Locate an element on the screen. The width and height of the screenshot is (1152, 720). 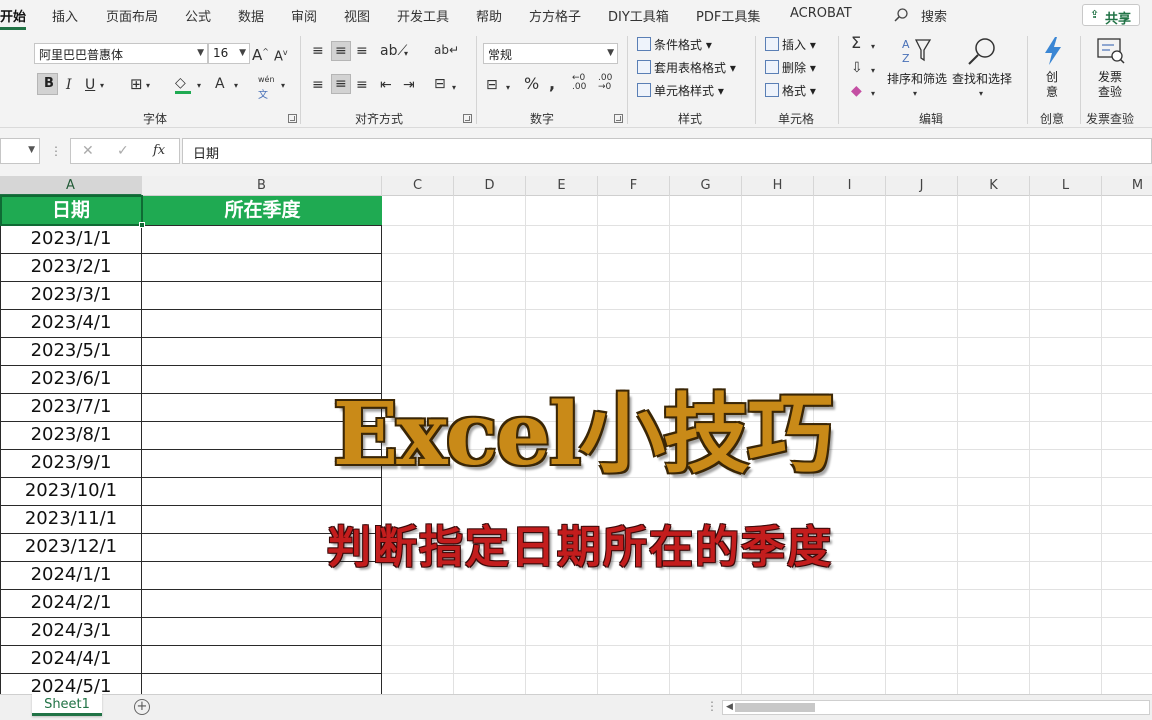
tab-formulas: 公式 is located at coordinates (198, 15).